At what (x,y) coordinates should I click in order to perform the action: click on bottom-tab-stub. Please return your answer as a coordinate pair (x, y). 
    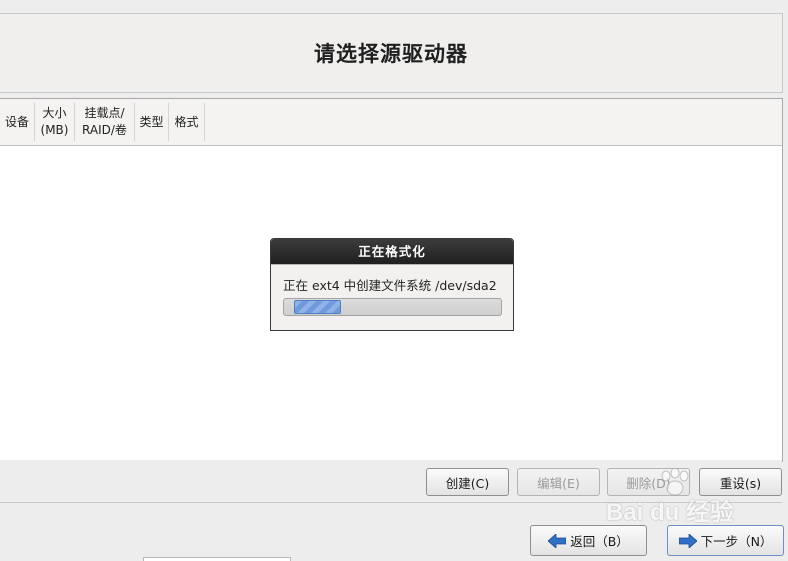
    Looking at the image, I should click on (217, 559).